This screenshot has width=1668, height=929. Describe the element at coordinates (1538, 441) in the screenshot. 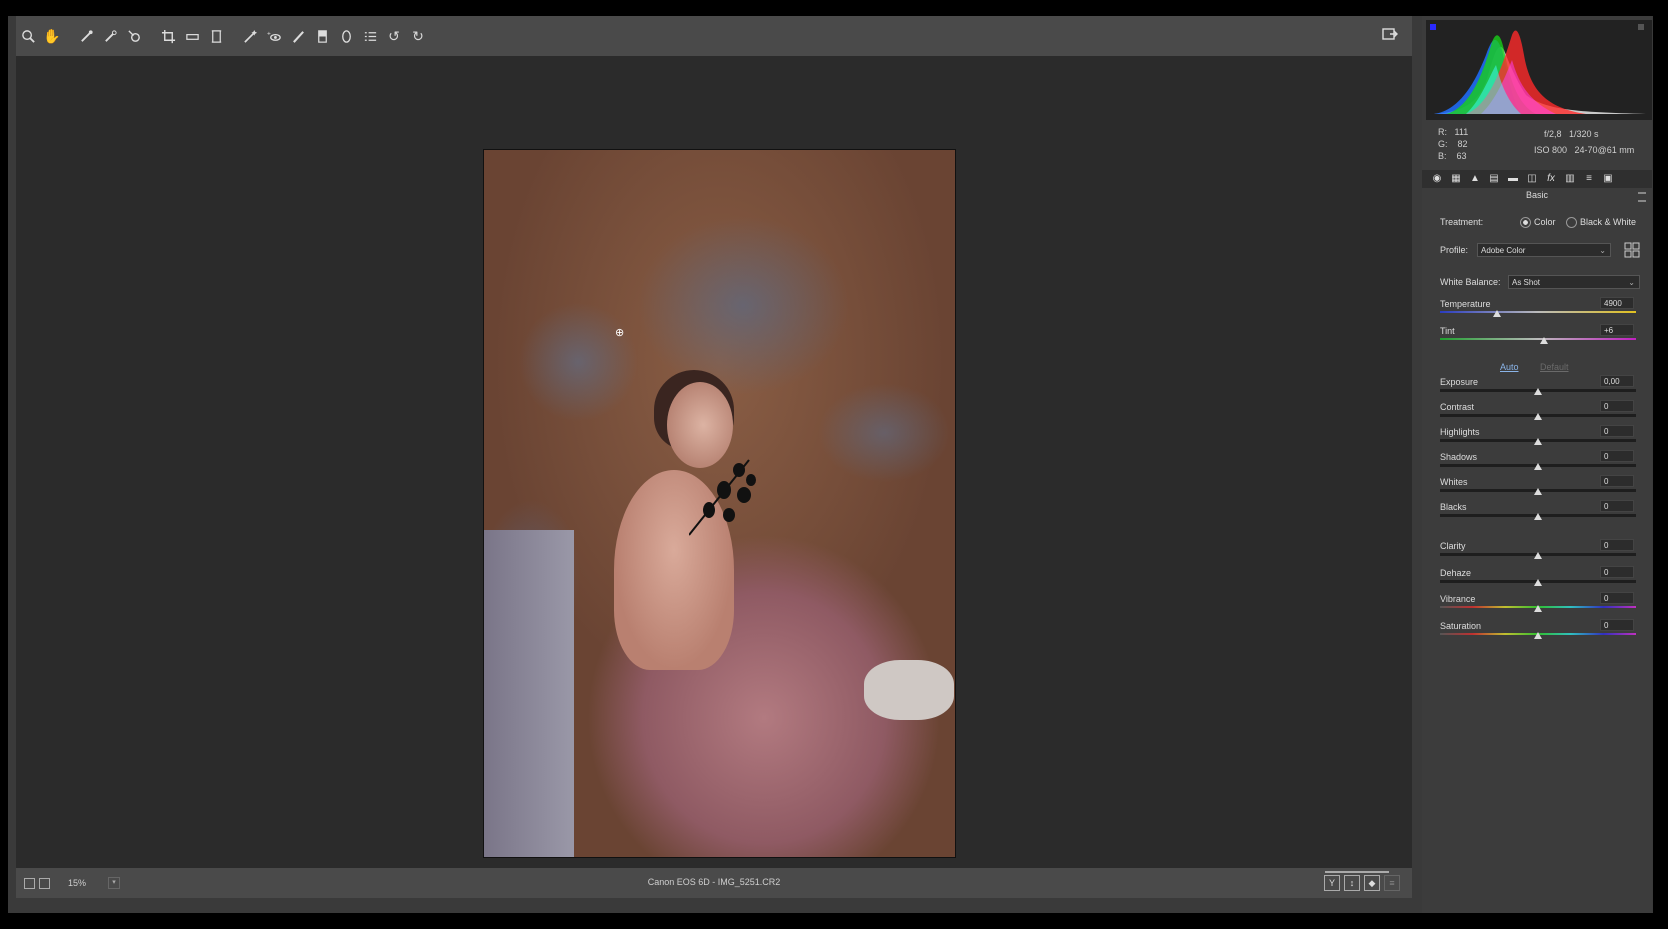

I see `highlights-slider-thumb` at that location.